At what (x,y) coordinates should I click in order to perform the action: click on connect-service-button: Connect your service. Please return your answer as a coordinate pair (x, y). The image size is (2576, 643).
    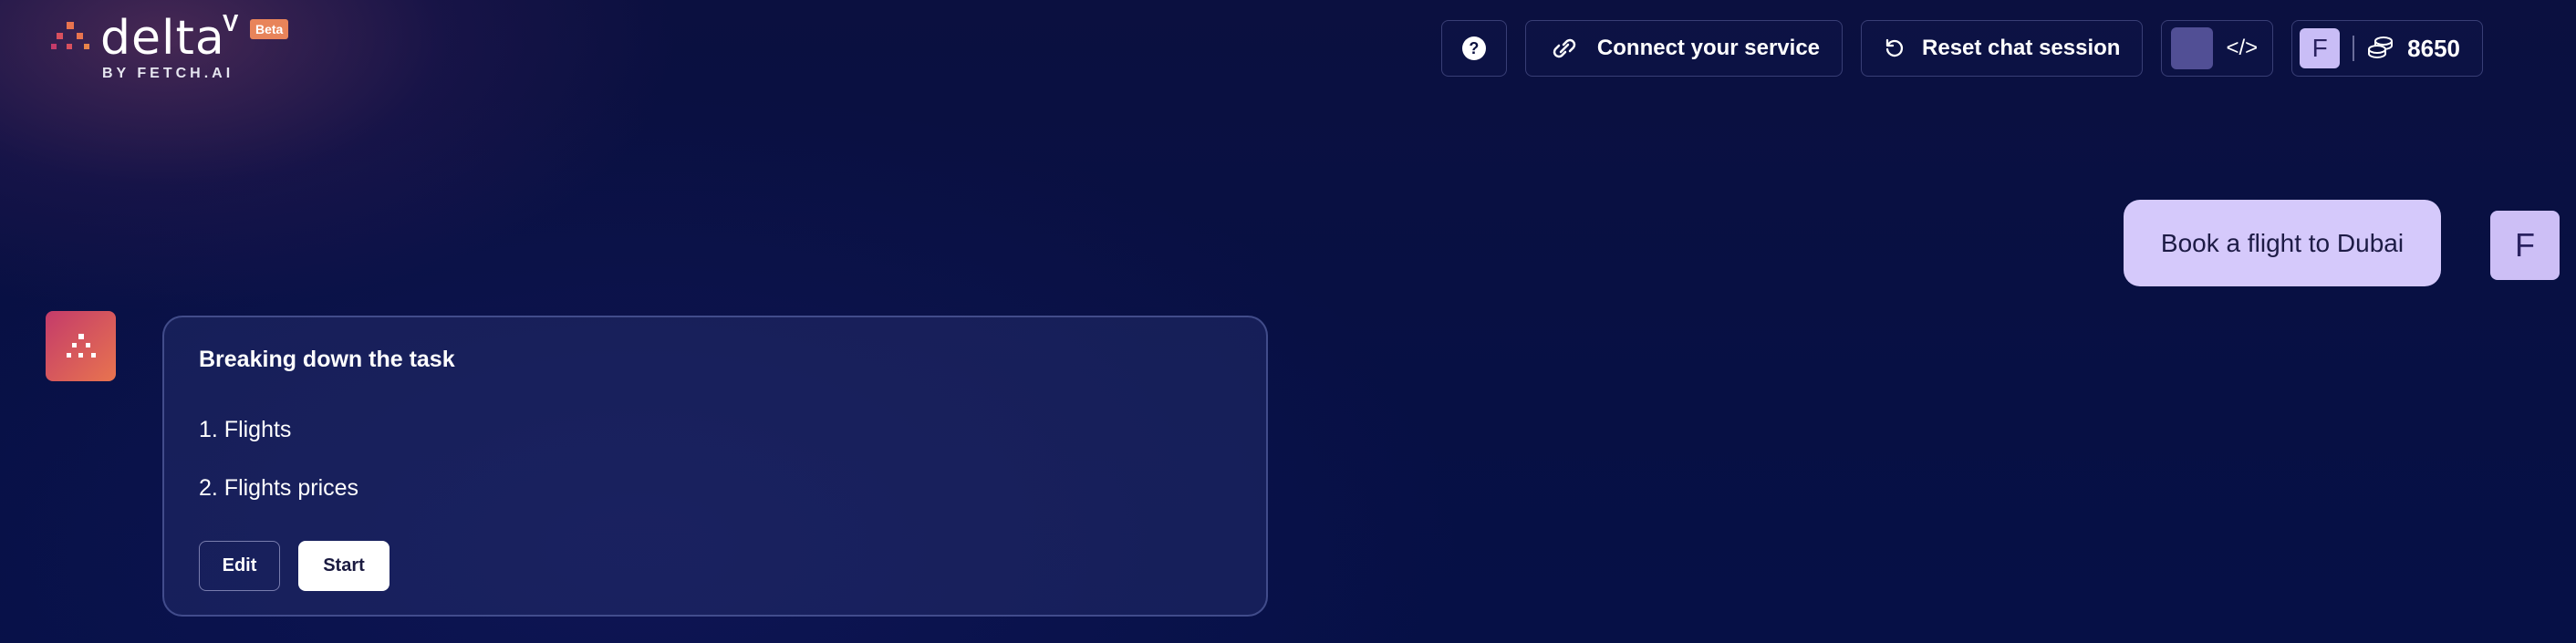
    Looking at the image, I should click on (1684, 48).